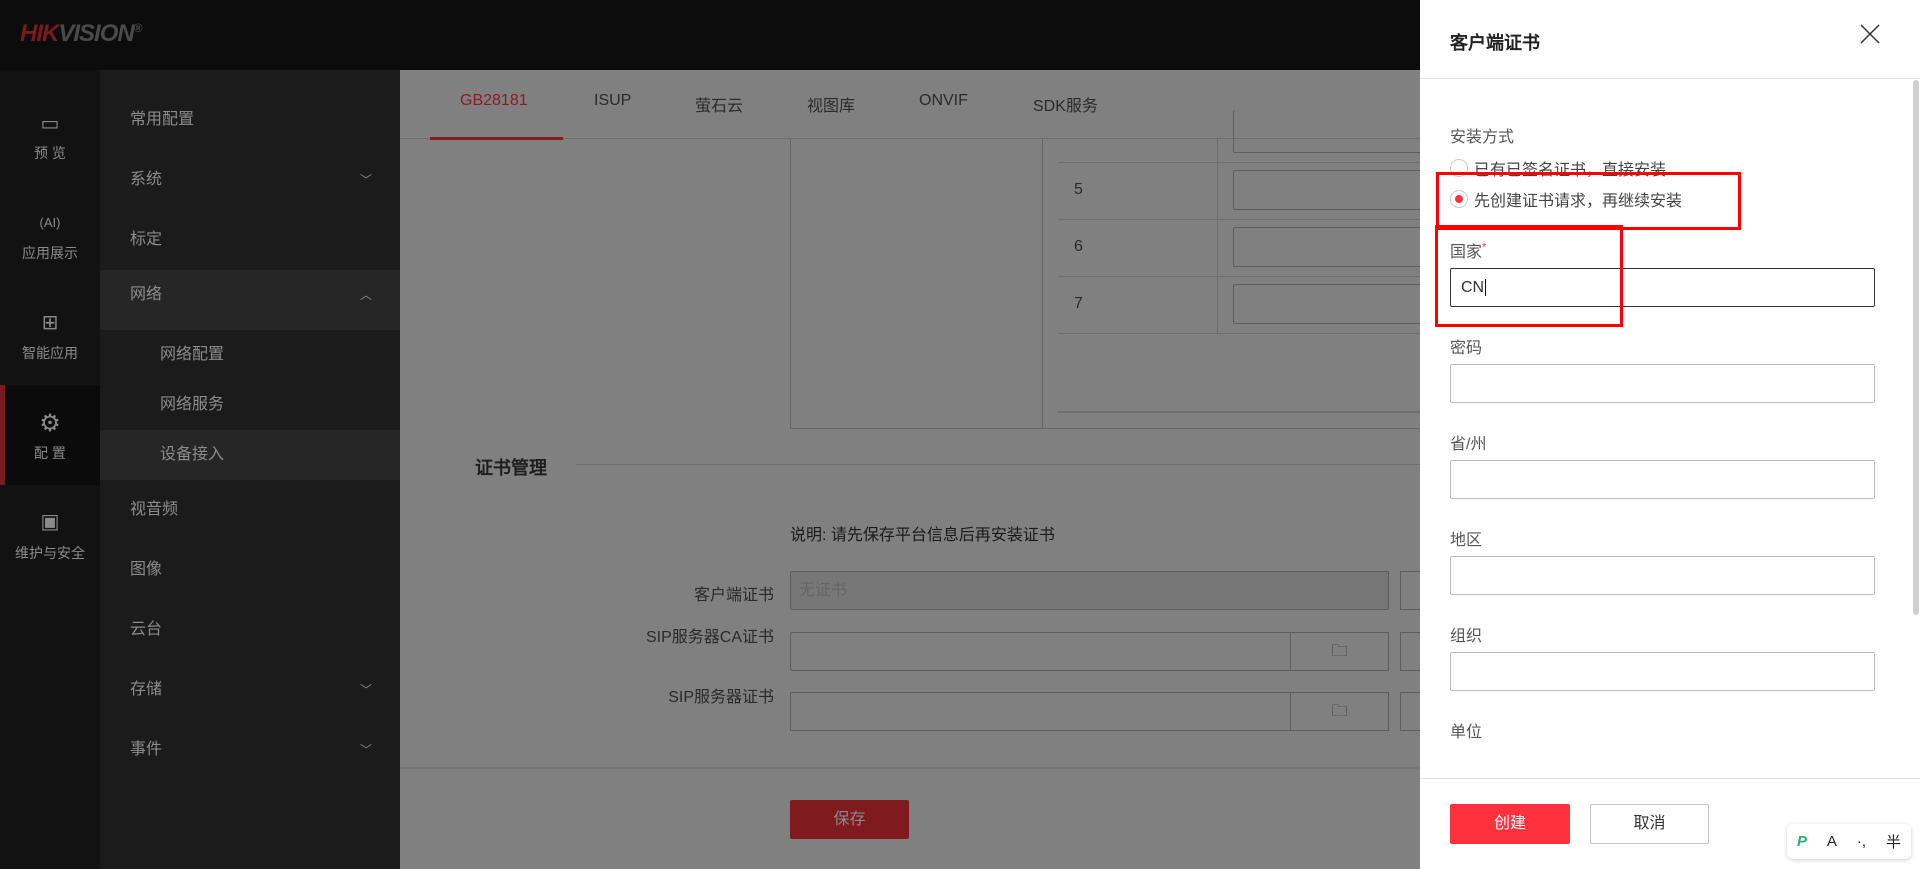  I want to click on close-icon, so click(1870, 34).